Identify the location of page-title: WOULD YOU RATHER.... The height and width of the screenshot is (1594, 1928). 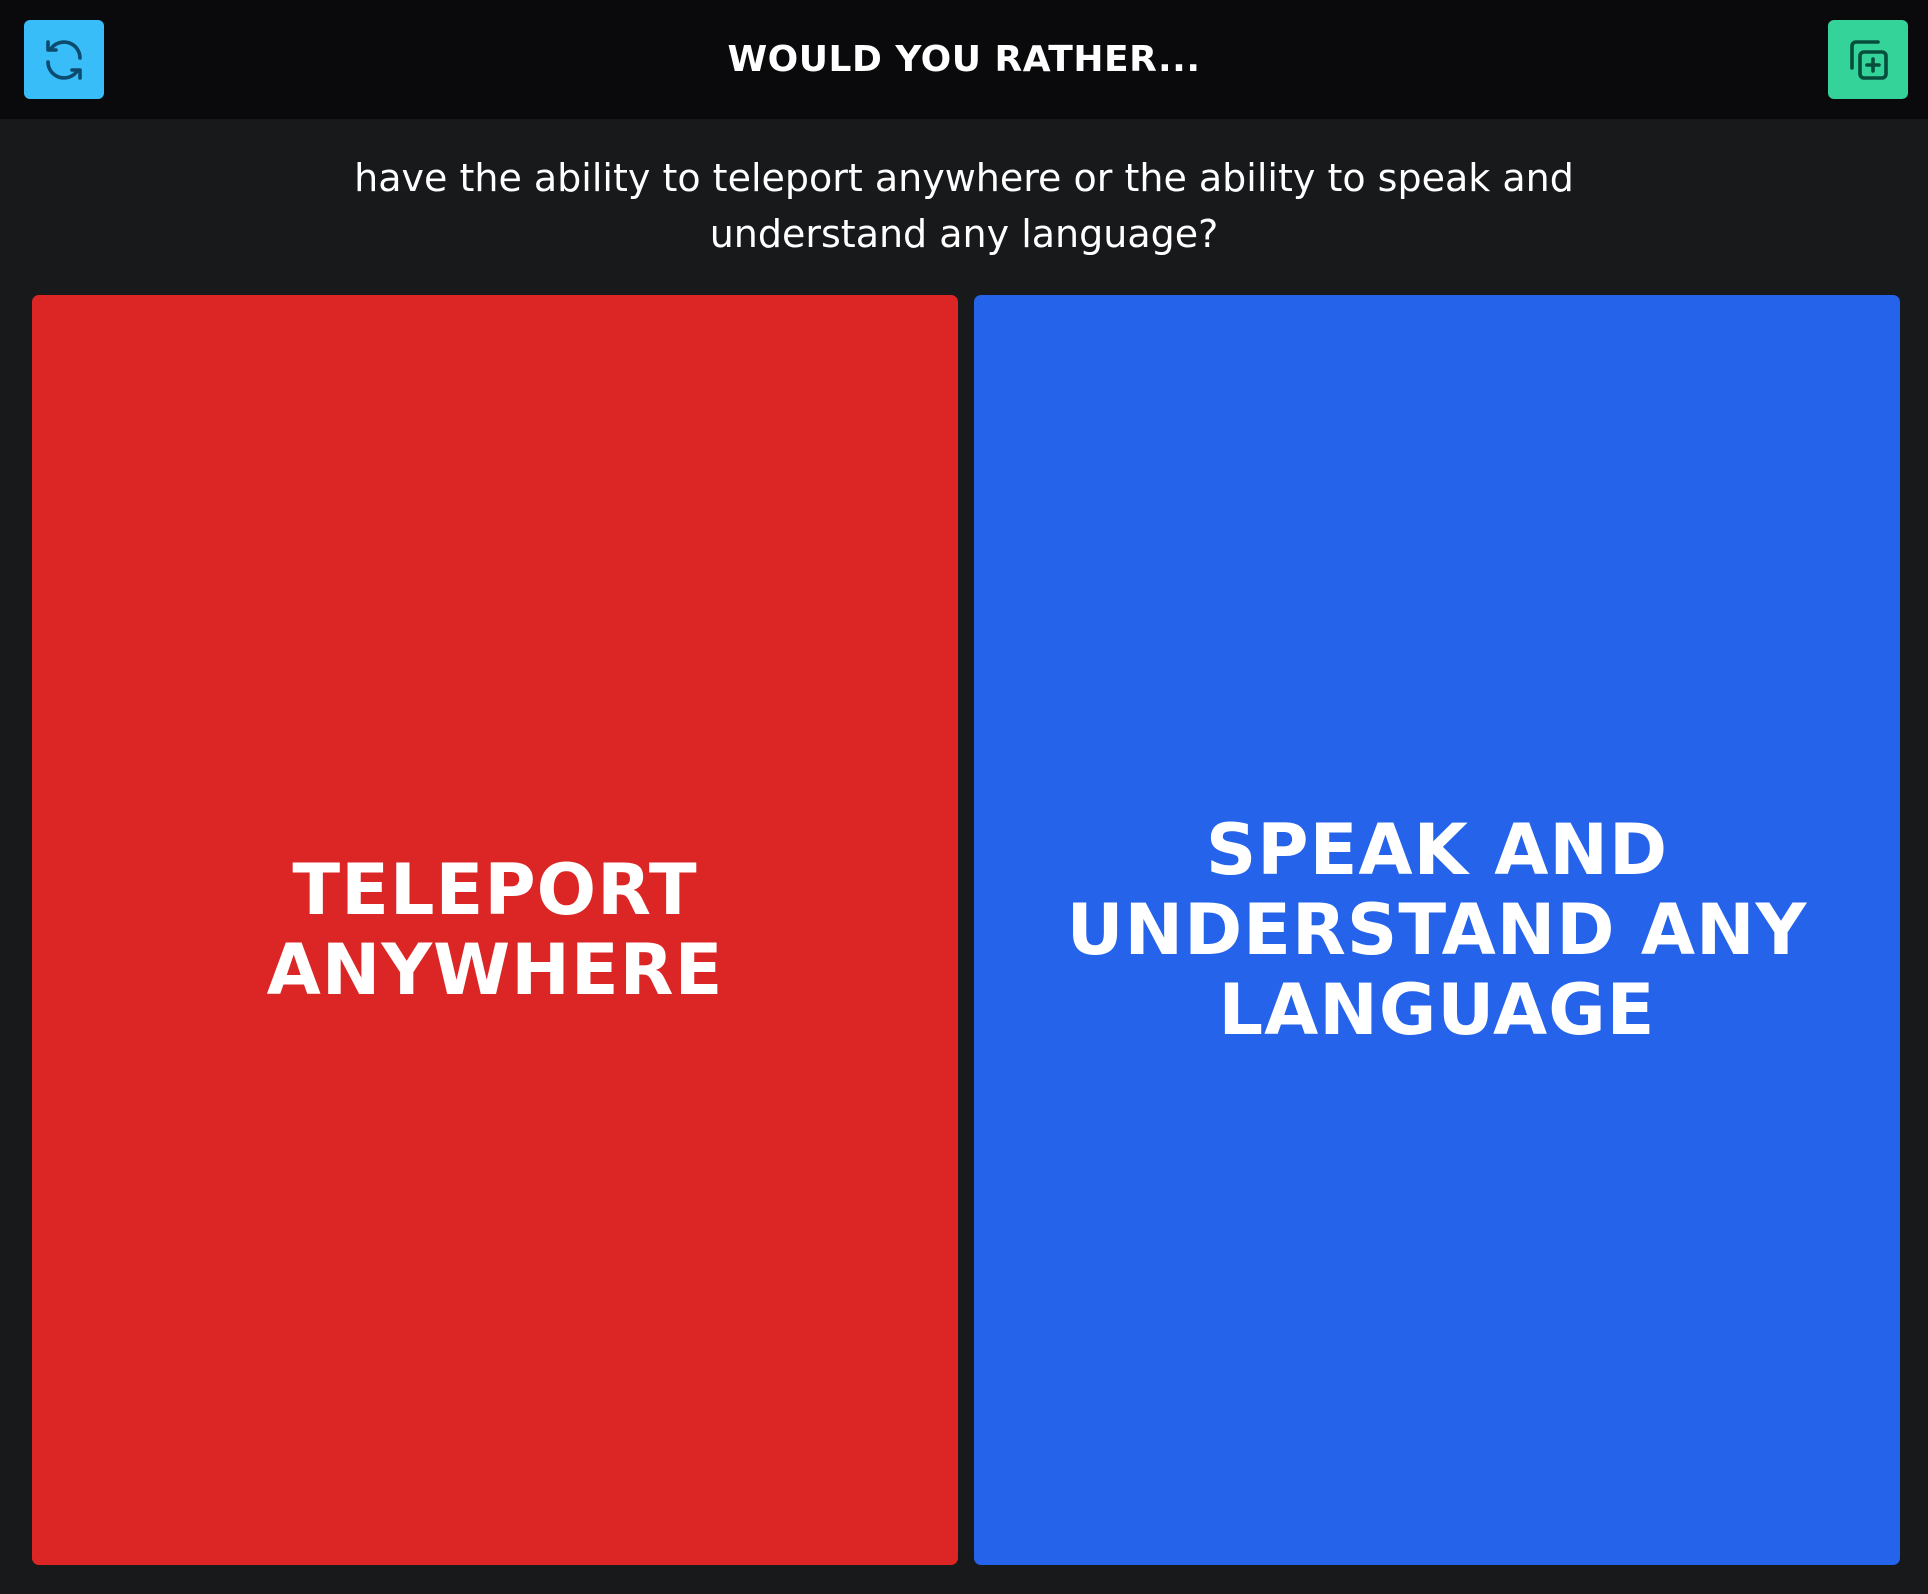
(964, 59).